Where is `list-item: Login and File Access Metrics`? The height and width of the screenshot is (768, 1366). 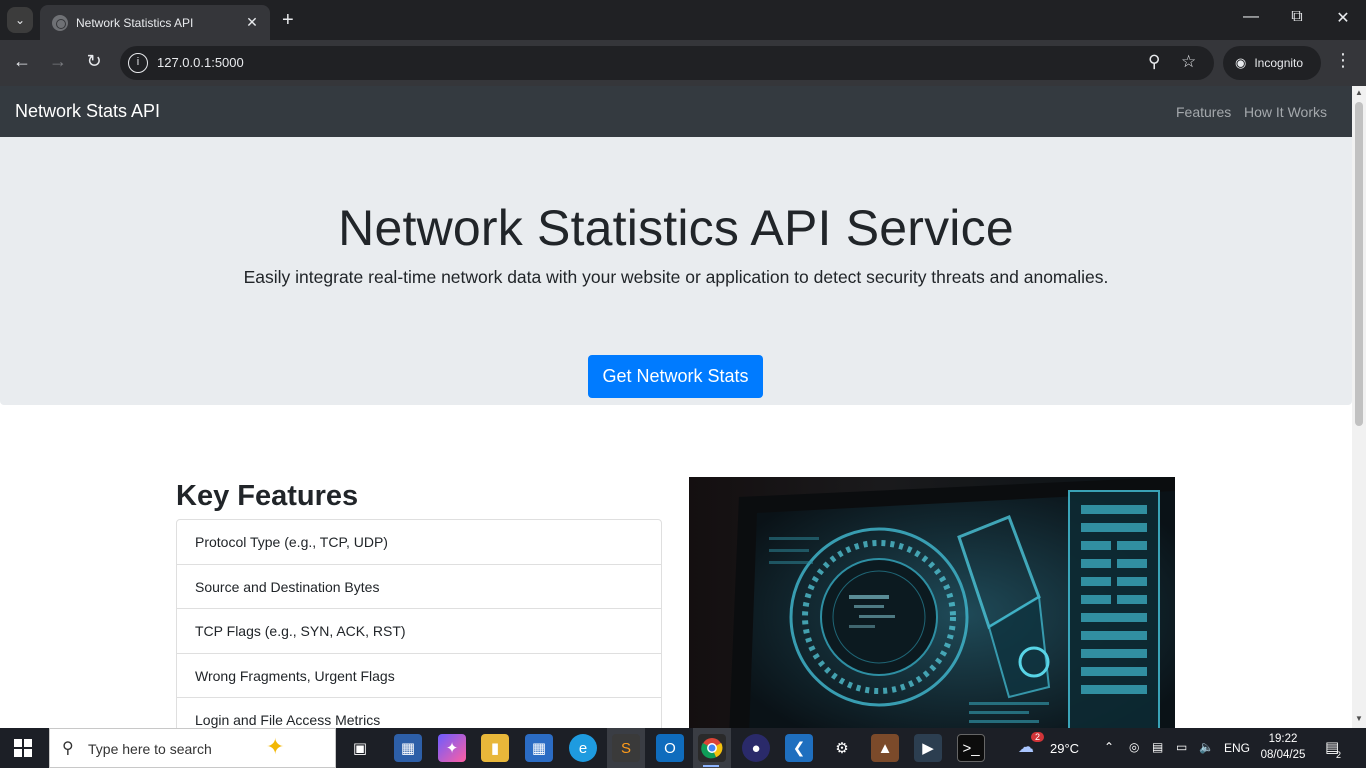 list-item: Login and File Access Metrics is located at coordinates (288, 720).